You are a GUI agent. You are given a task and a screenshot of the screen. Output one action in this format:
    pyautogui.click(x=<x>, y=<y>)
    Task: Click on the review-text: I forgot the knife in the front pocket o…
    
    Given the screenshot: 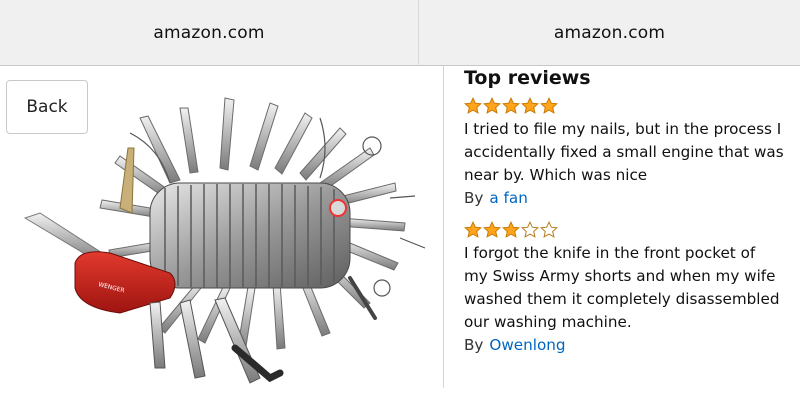 What is the action you would take?
    pyautogui.click(x=632, y=288)
    